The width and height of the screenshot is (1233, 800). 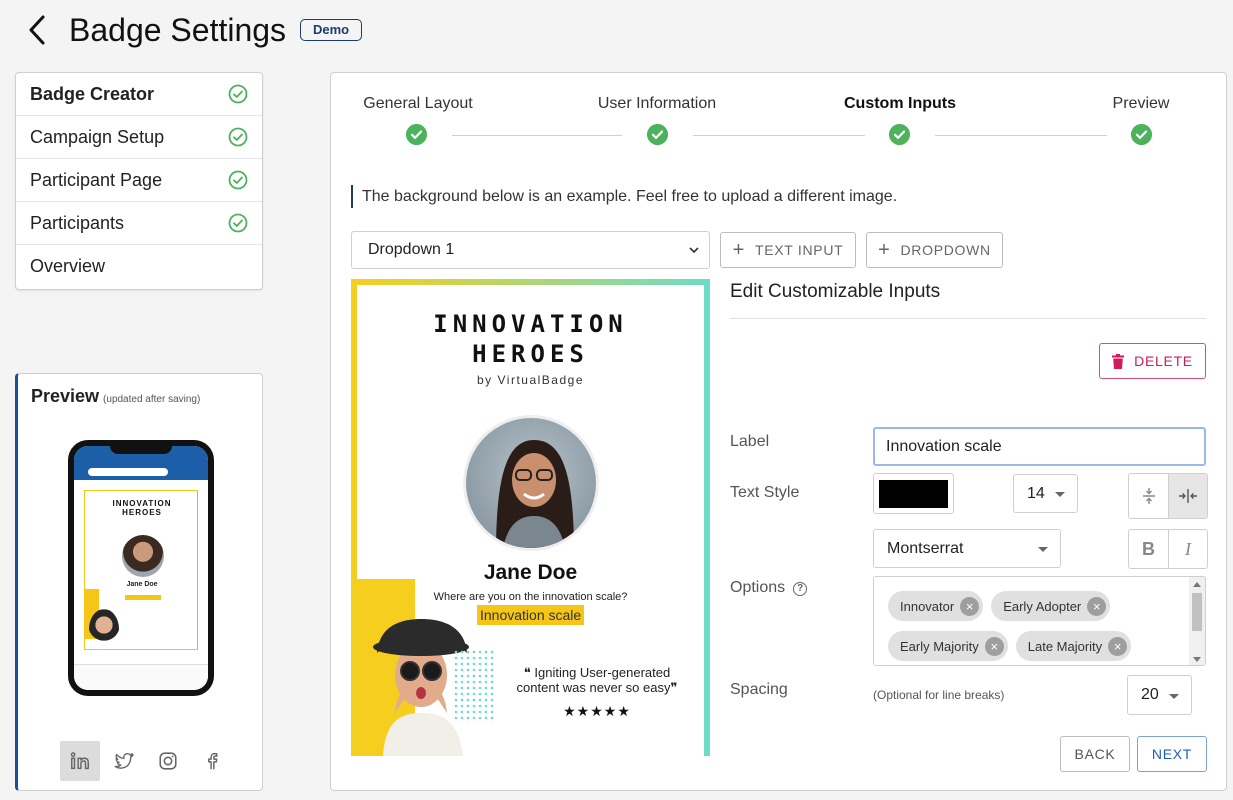 I want to click on help-icon: ?, so click(x=800, y=589).